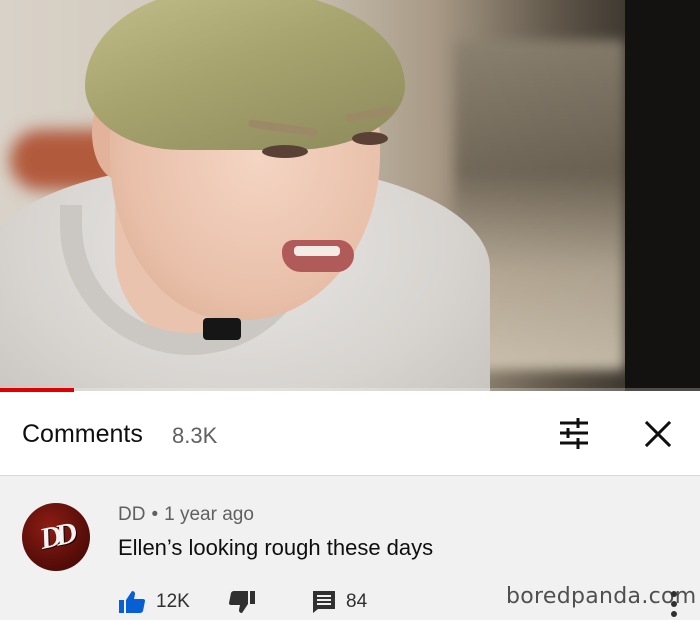 Image resolution: width=700 pixels, height=620 pixels. I want to click on background-dark-panel, so click(662, 195).